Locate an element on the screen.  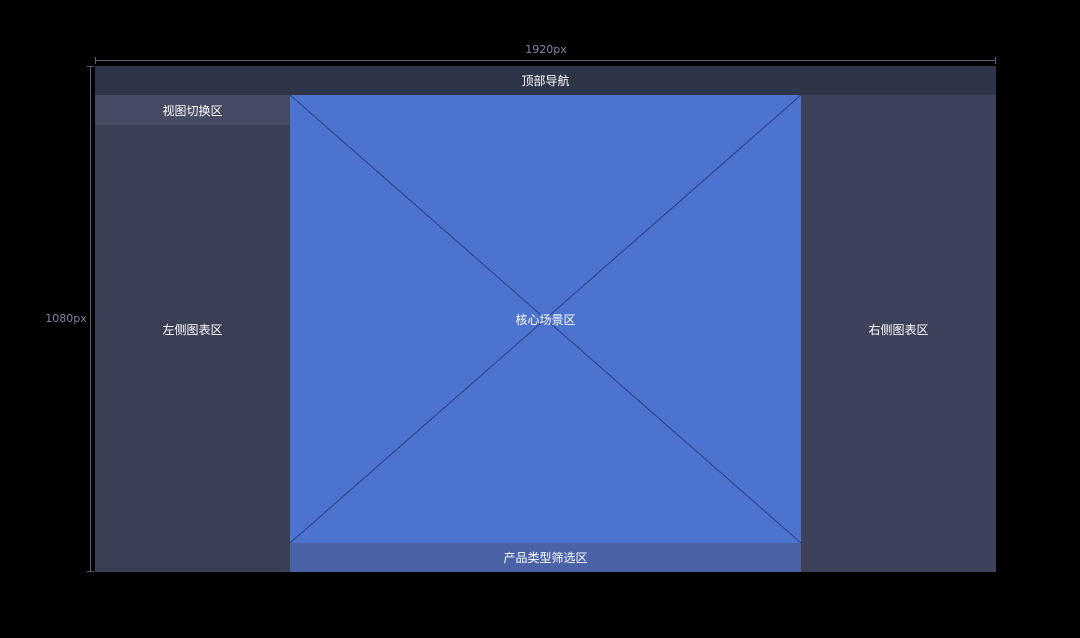
view-switch-label: 视图切换区 is located at coordinates (192, 110).